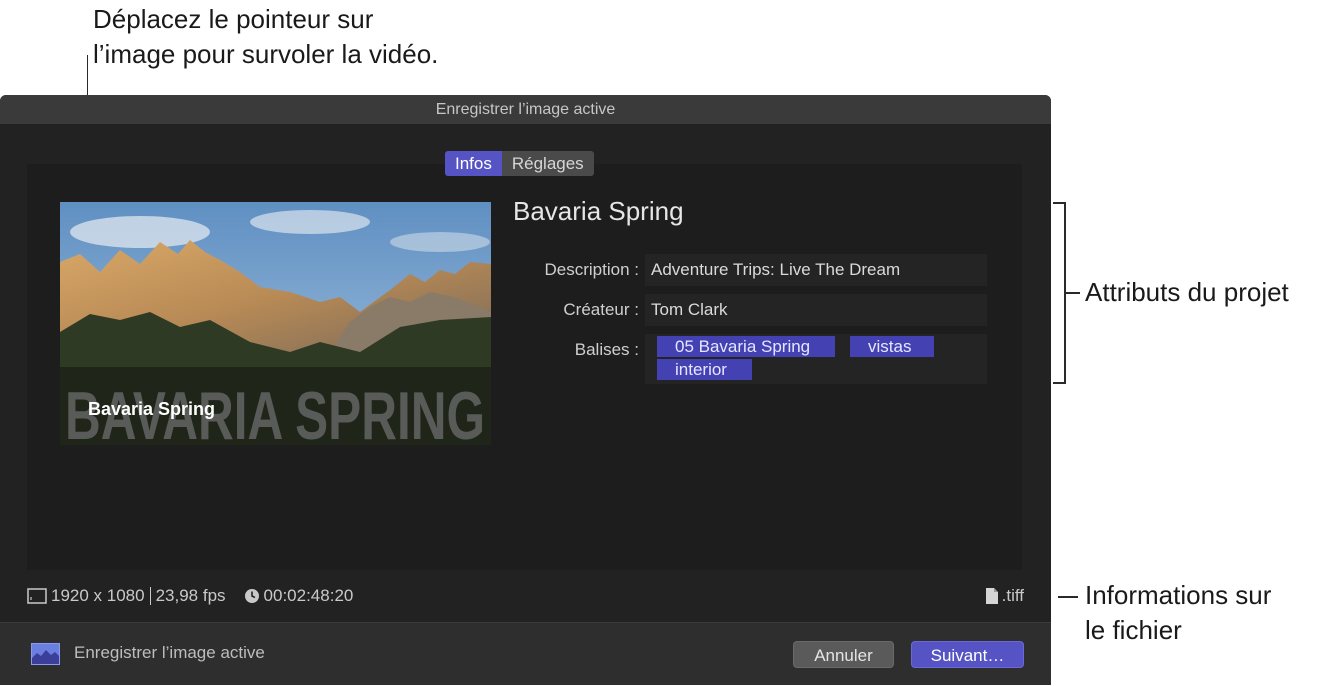  I want to click on callout-attributes-leader, so click(1073, 293).